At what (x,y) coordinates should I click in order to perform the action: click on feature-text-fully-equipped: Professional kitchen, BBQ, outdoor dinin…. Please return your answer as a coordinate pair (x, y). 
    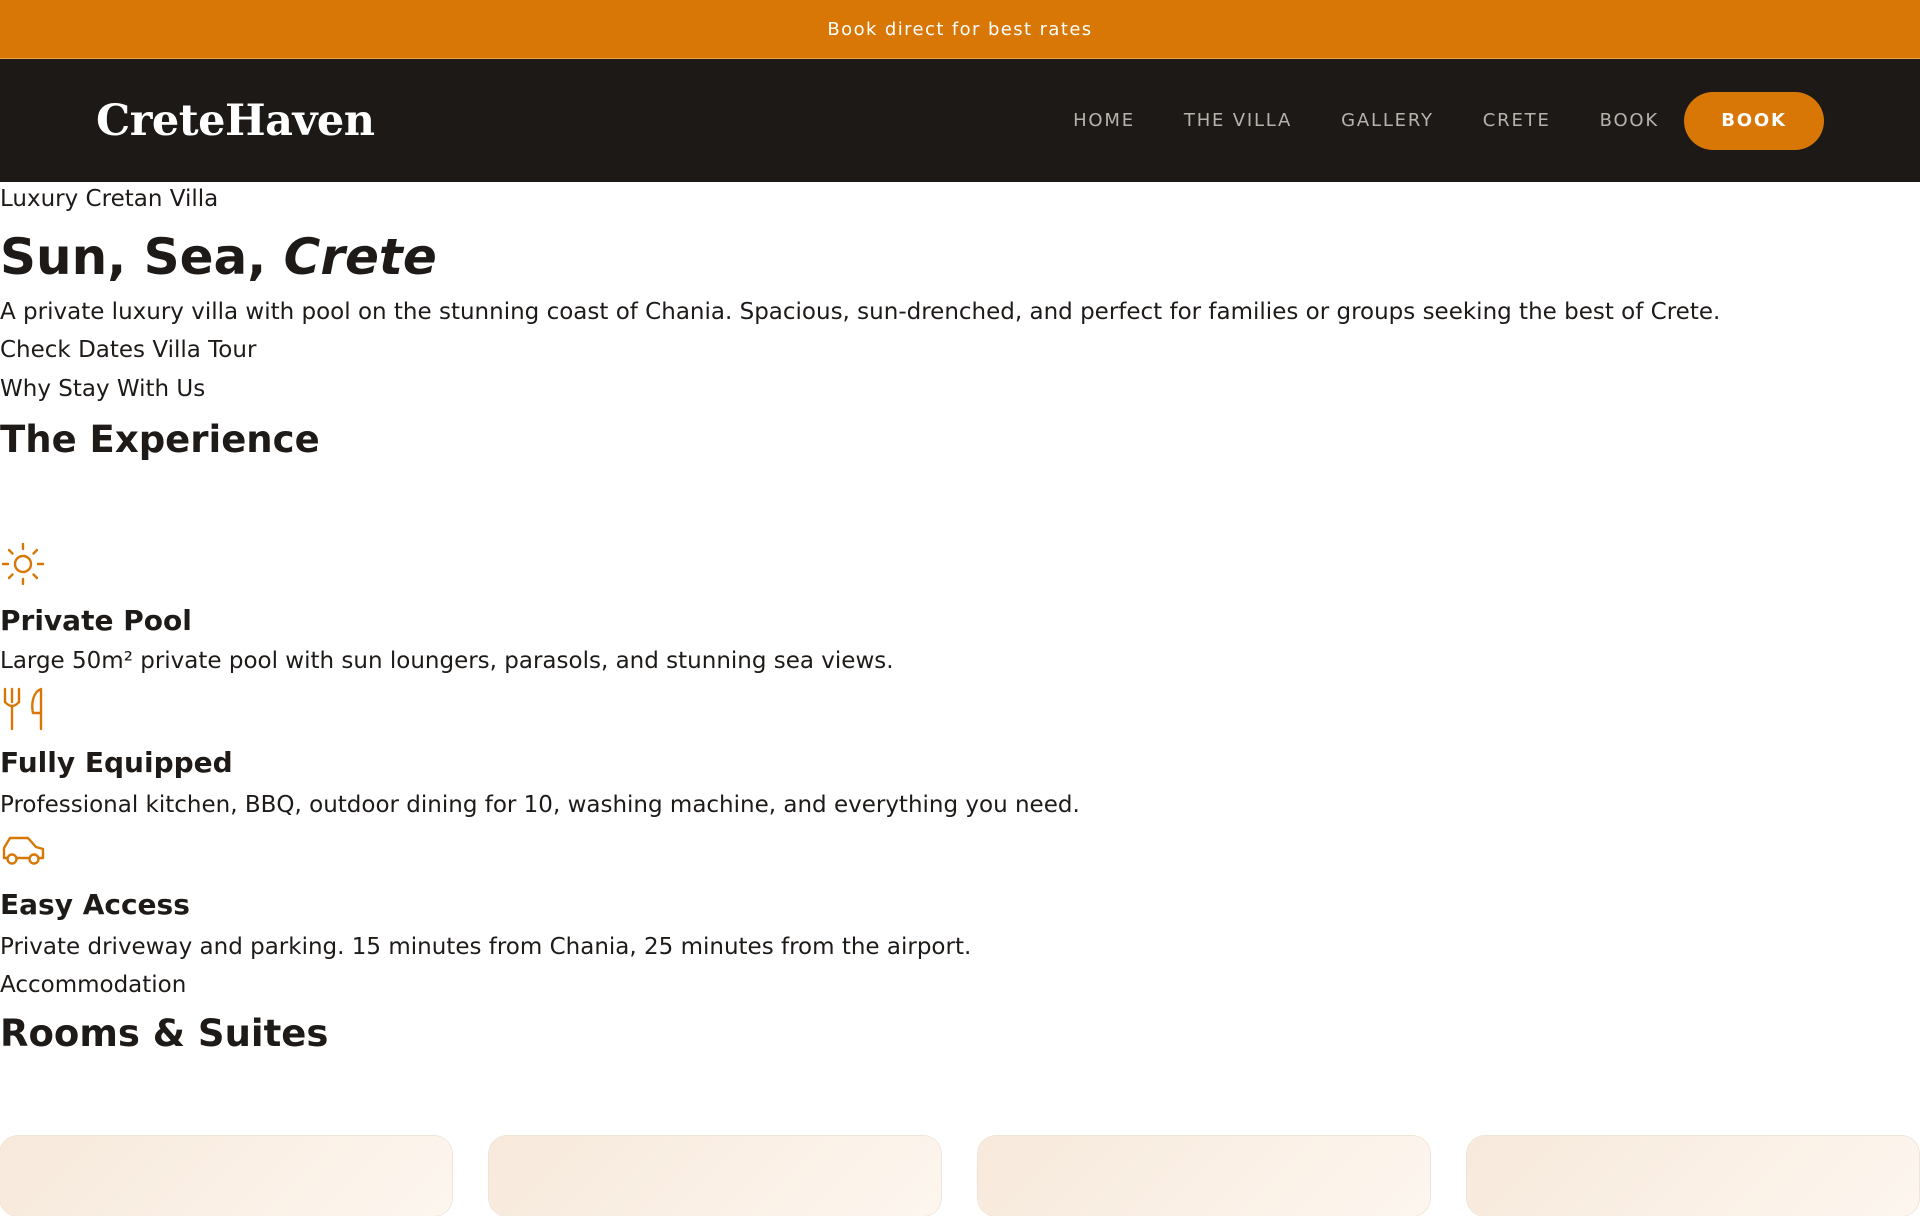
    Looking at the image, I should click on (540, 805).